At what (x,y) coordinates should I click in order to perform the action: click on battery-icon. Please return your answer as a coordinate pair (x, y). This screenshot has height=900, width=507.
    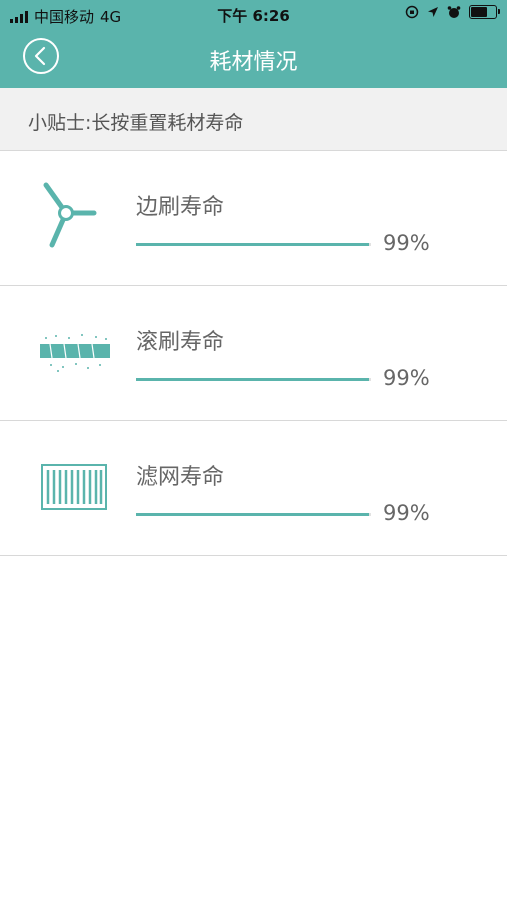
    Looking at the image, I should click on (484, 12).